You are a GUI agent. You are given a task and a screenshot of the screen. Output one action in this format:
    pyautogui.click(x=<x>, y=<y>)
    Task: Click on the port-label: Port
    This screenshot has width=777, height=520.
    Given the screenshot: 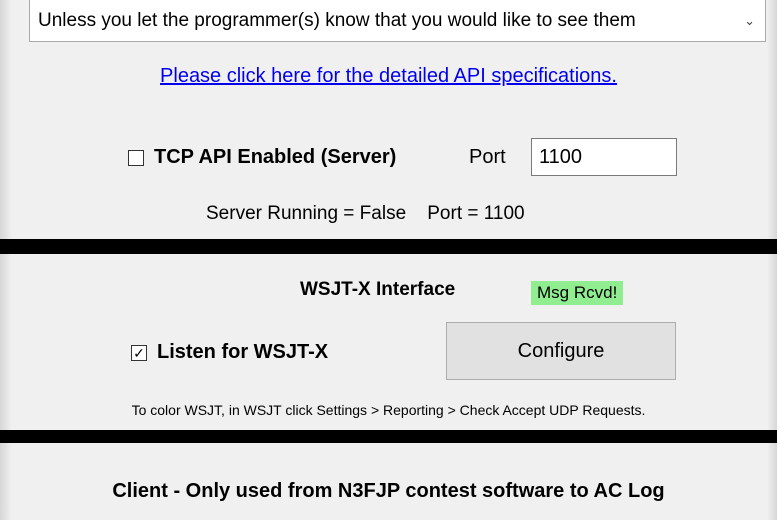 What is the action you would take?
    pyautogui.click(x=487, y=157)
    